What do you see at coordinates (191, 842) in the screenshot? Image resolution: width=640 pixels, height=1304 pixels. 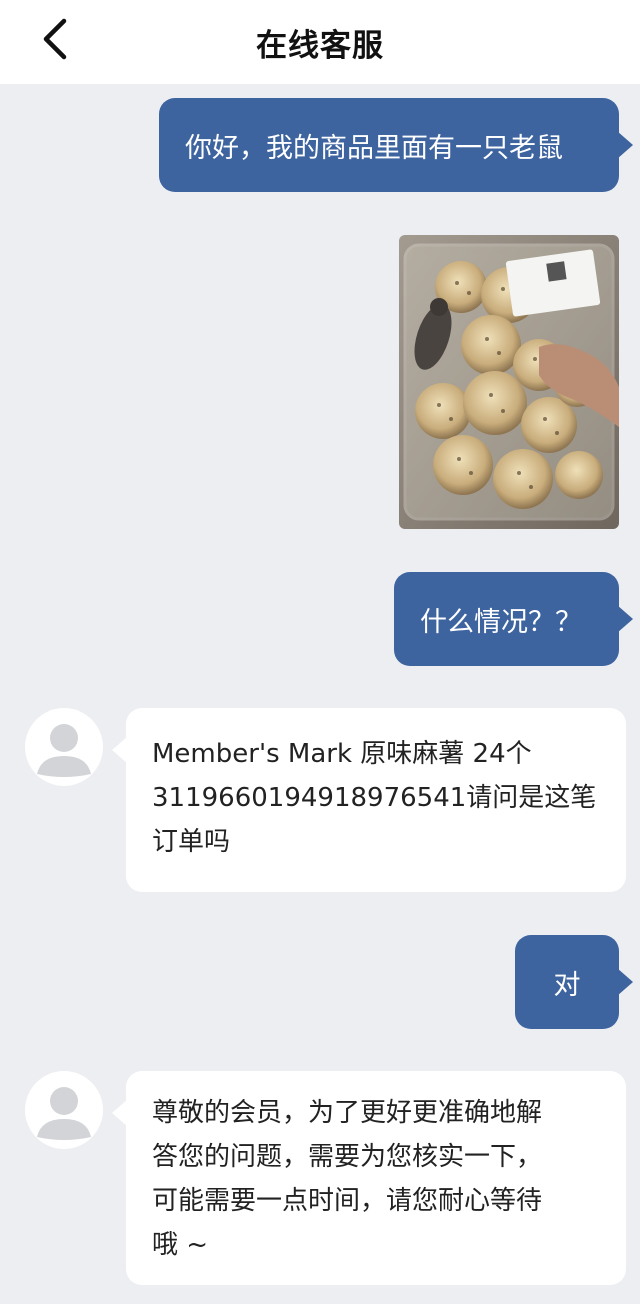 I see `message-line: 订单吗` at bounding box center [191, 842].